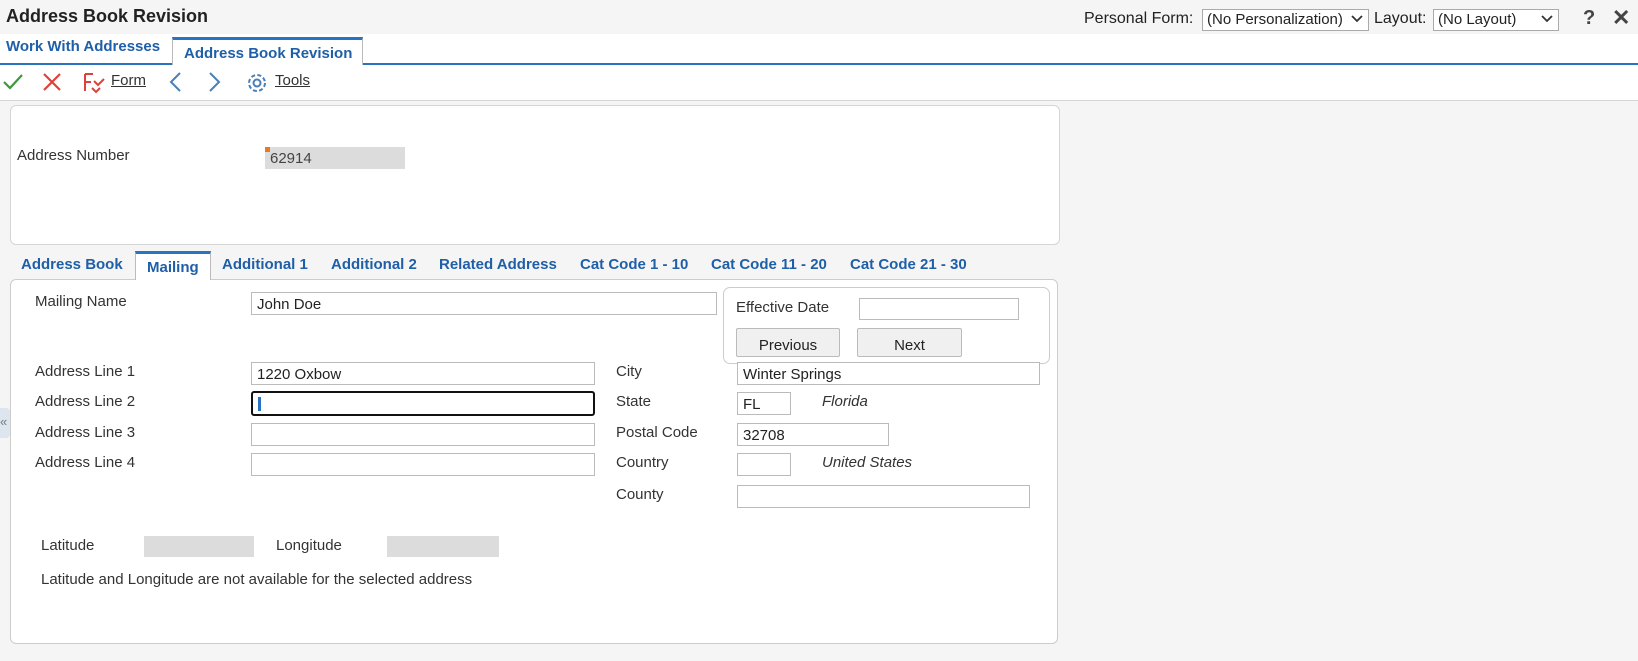 The width and height of the screenshot is (1638, 661). I want to click on mailing-name-label: Mailing Name, so click(81, 301).